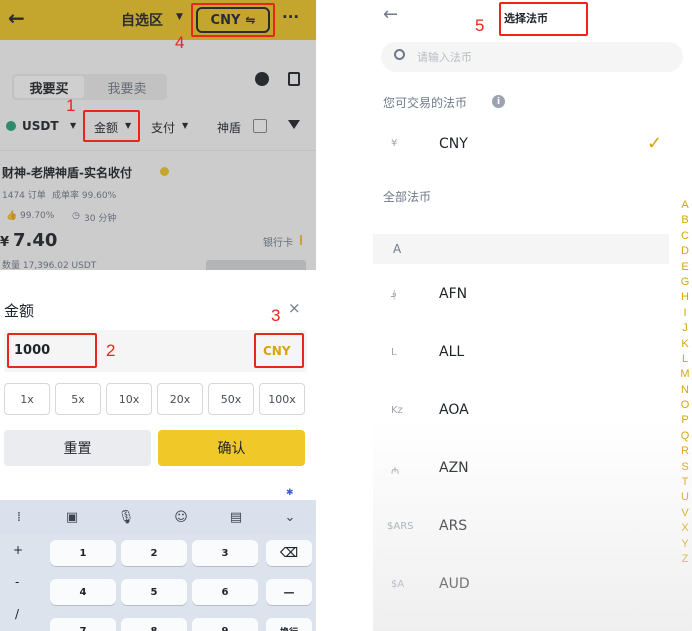  Describe the element at coordinates (289, 553) in the screenshot. I see `key-backspace: ⌫` at that location.